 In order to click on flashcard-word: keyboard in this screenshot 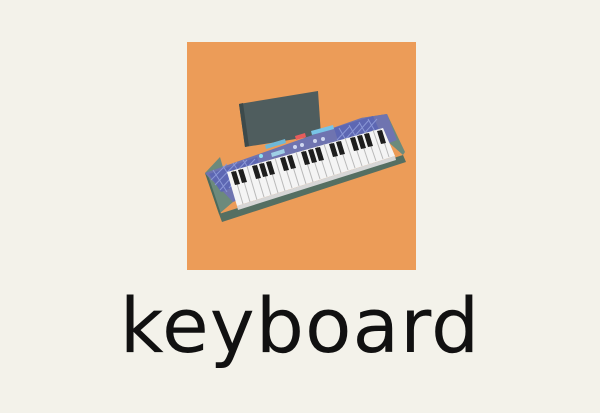, I will do `click(300, 325)`.